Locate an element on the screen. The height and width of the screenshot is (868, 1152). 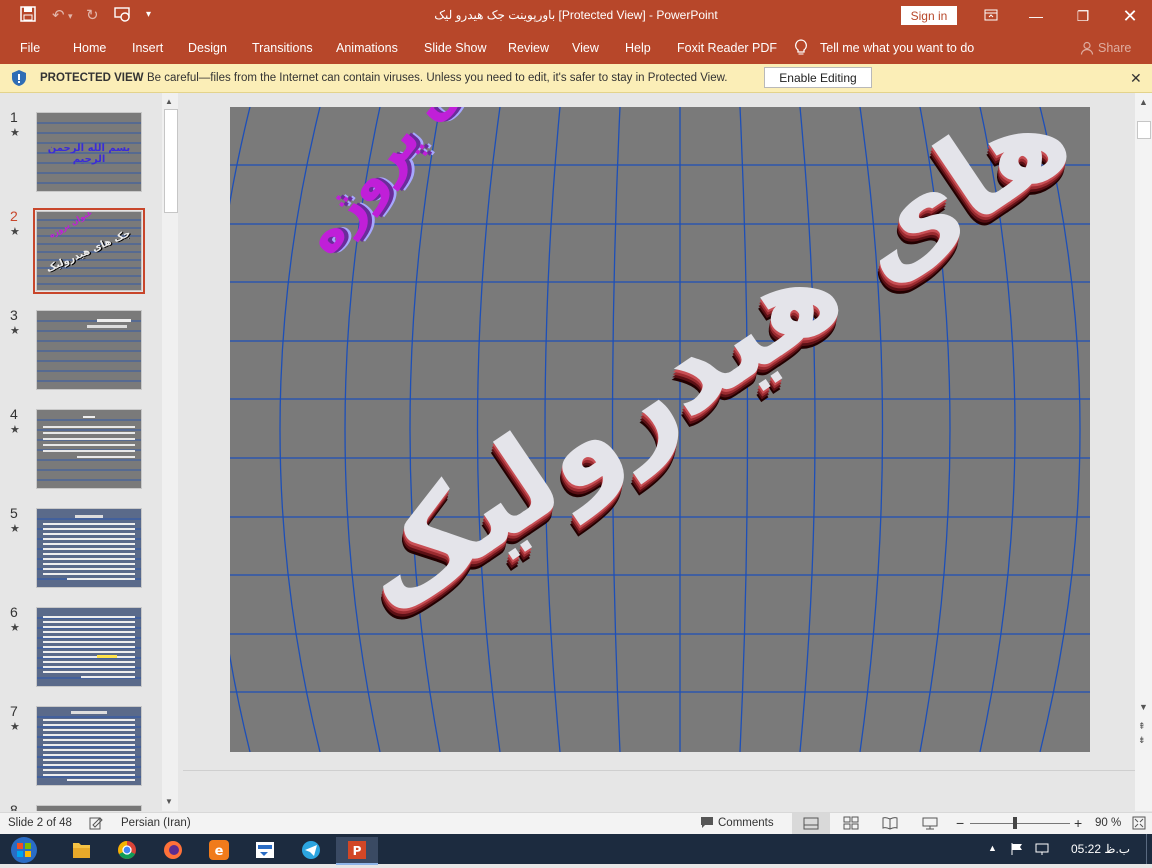
restore-icon: ❐ is located at coordinates (1083, 16).